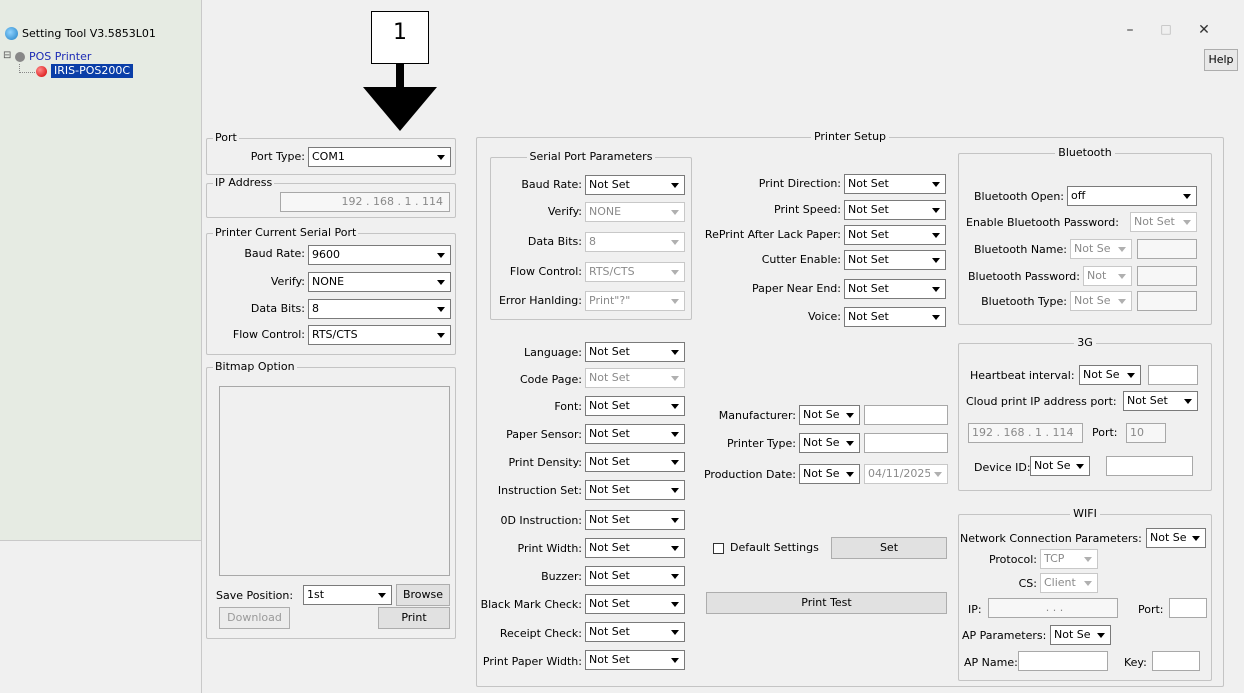 The image size is (1244, 693). What do you see at coordinates (829, 415) in the screenshot?
I see `manufacturer-select: Not Se` at bounding box center [829, 415].